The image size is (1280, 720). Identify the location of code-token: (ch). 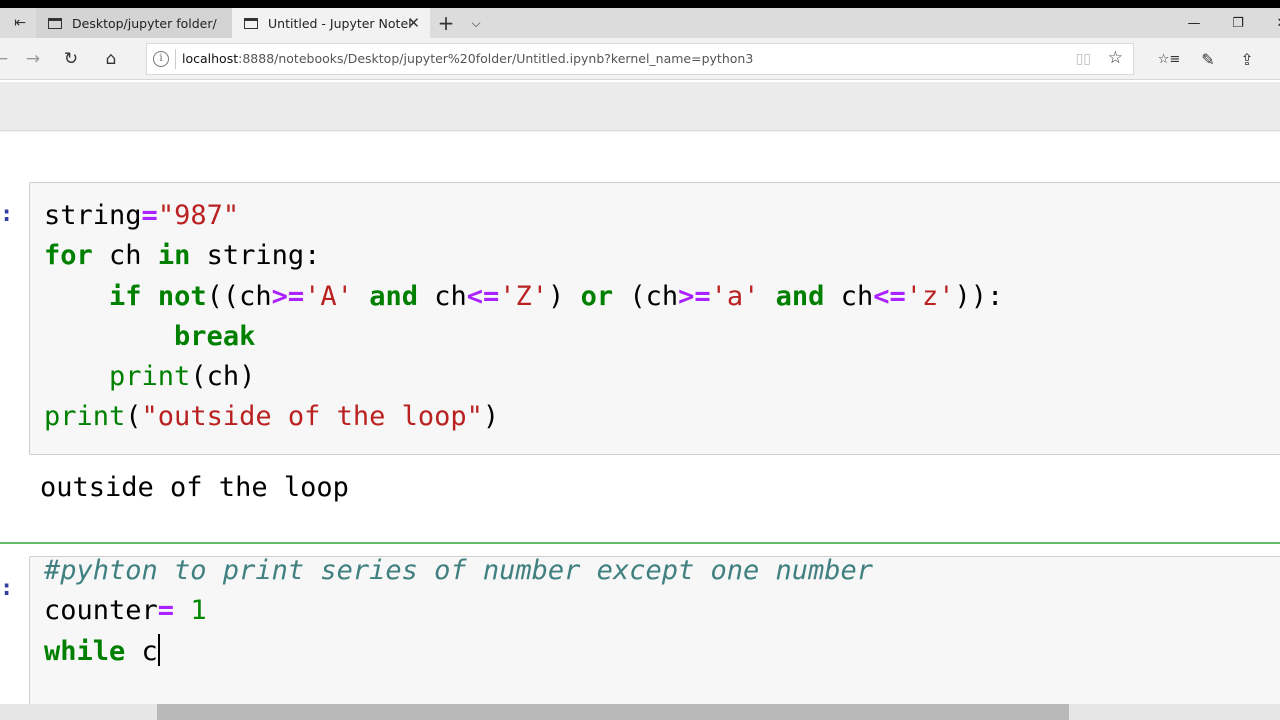
(223, 377).